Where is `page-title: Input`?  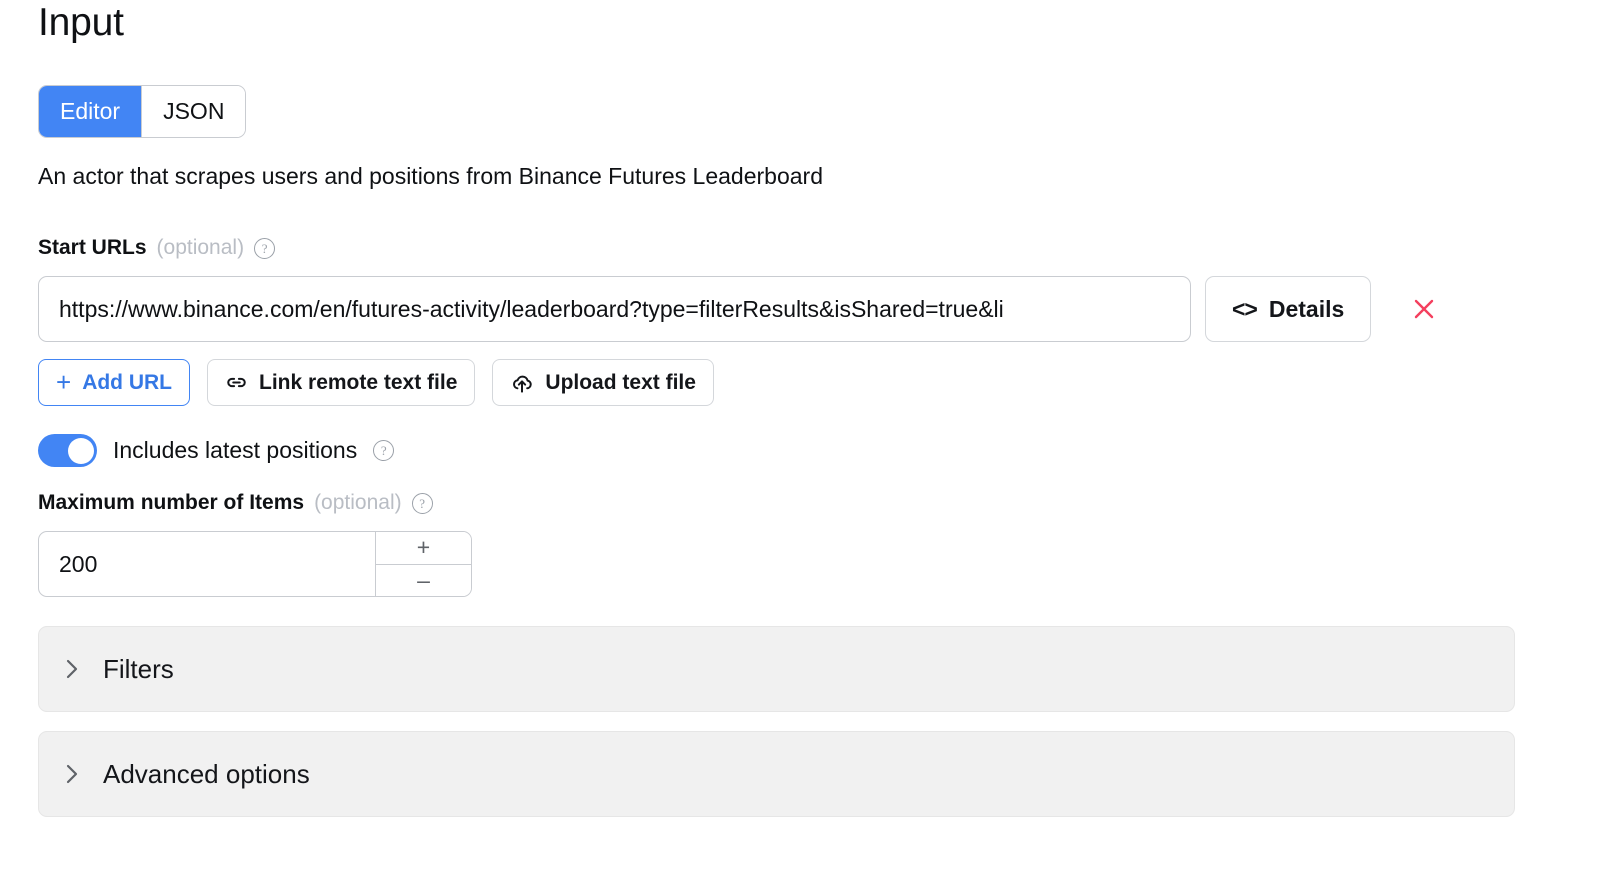 page-title: Input is located at coordinates (81, 22).